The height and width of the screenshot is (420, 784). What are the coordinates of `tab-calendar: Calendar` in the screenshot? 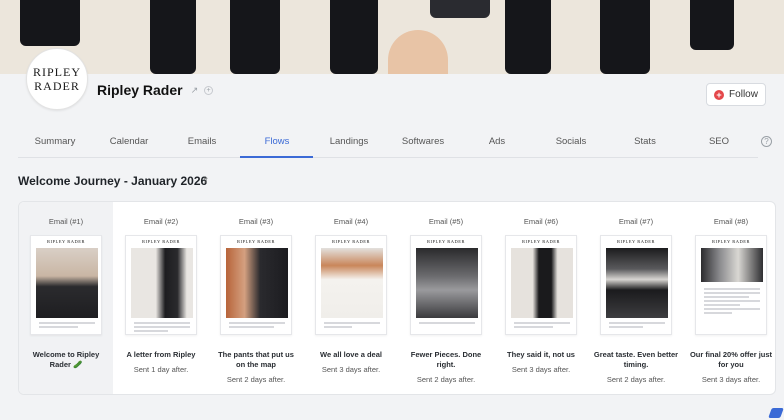 It's located at (129, 141).